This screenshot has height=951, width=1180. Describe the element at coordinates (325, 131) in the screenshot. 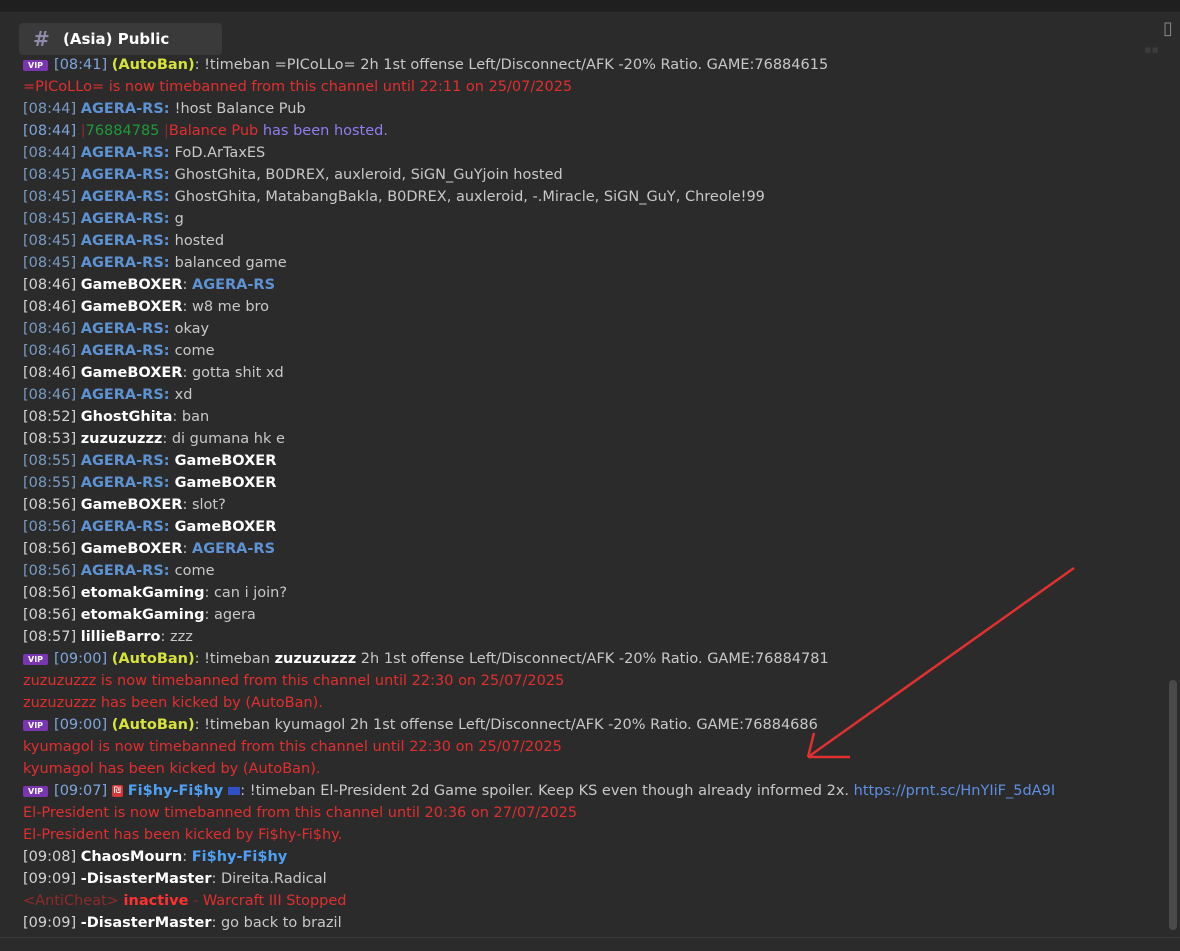

I see `message-text: has been hosted.` at that location.